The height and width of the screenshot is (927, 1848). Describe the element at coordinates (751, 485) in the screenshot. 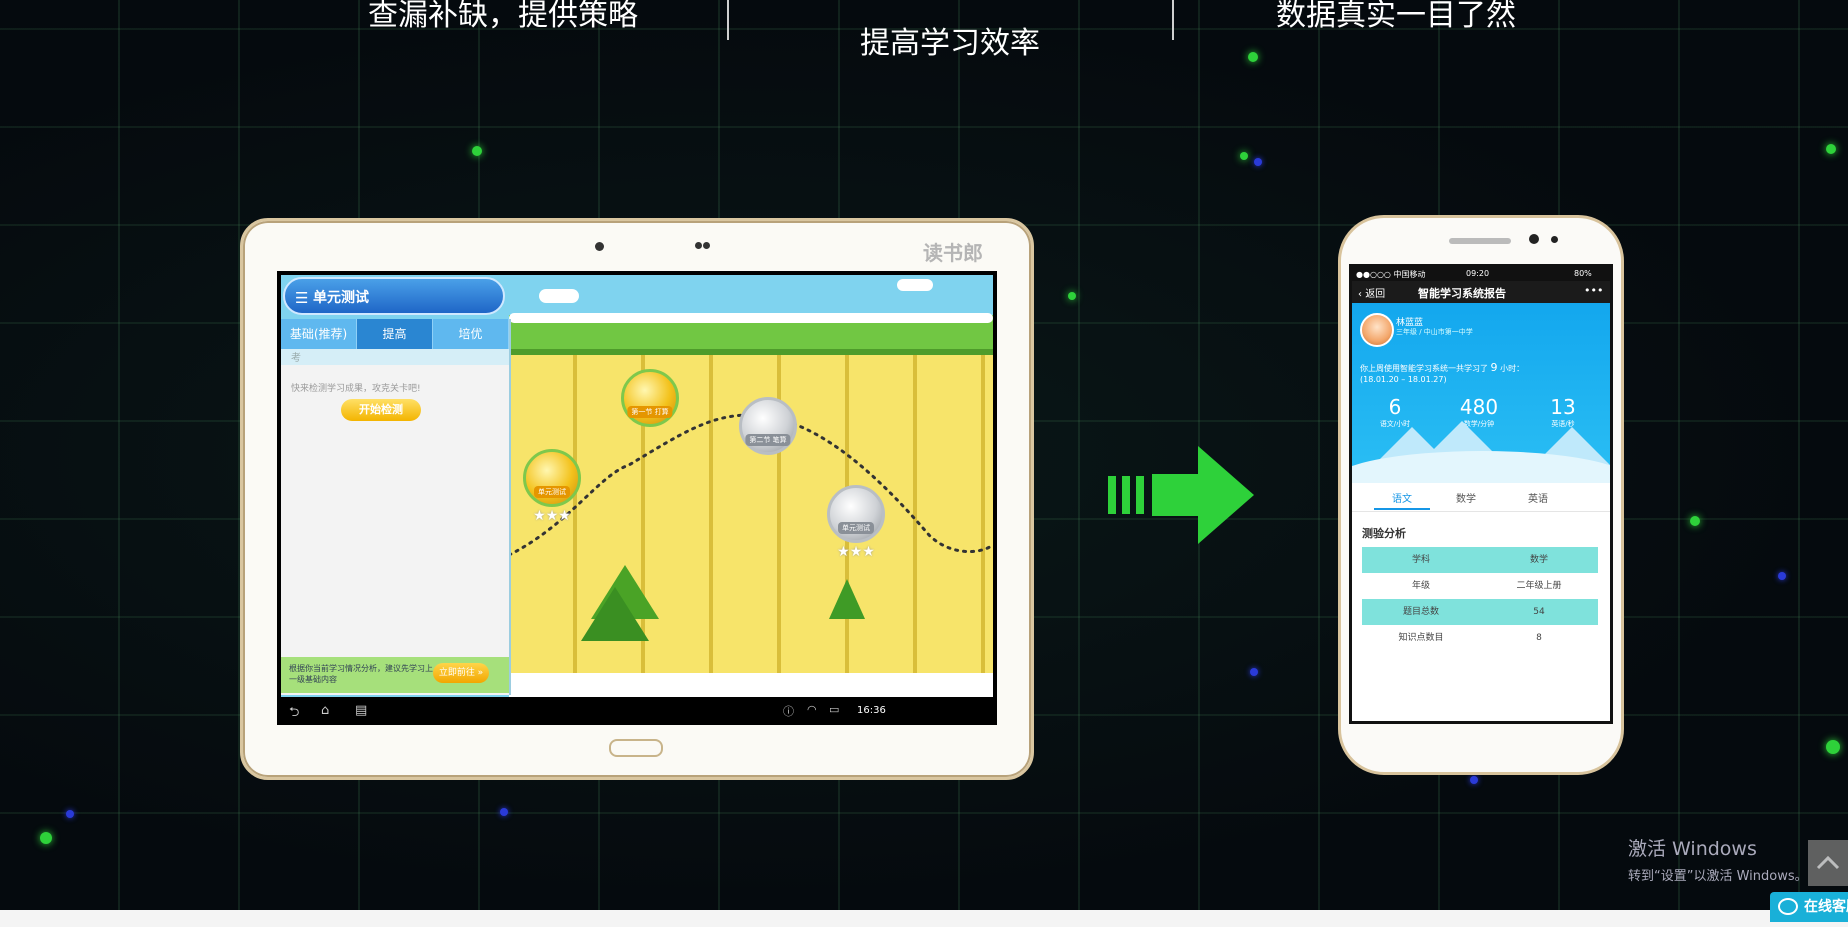

I see `level-path` at that location.